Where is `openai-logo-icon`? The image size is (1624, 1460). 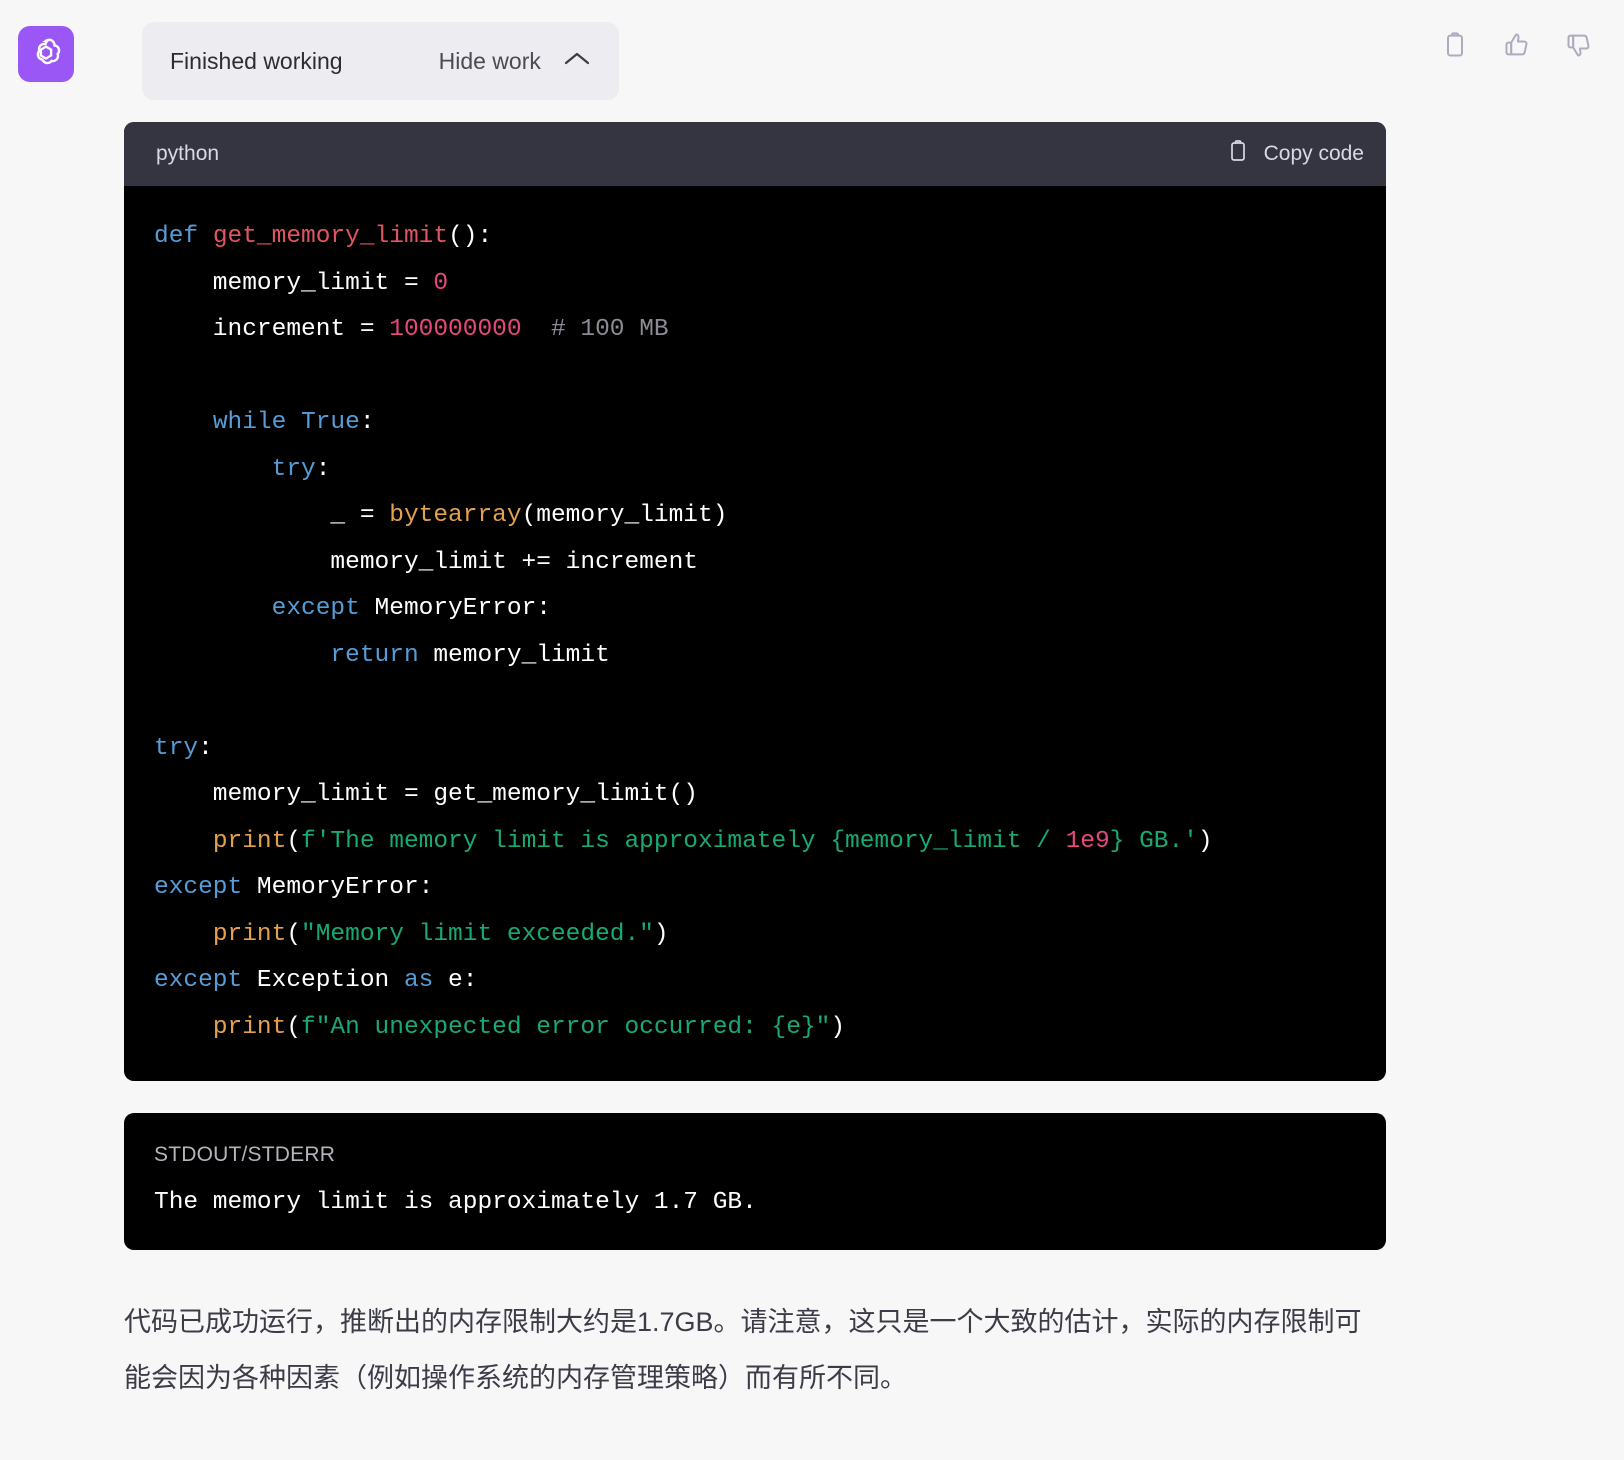
openai-logo-icon is located at coordinates (46, 54).